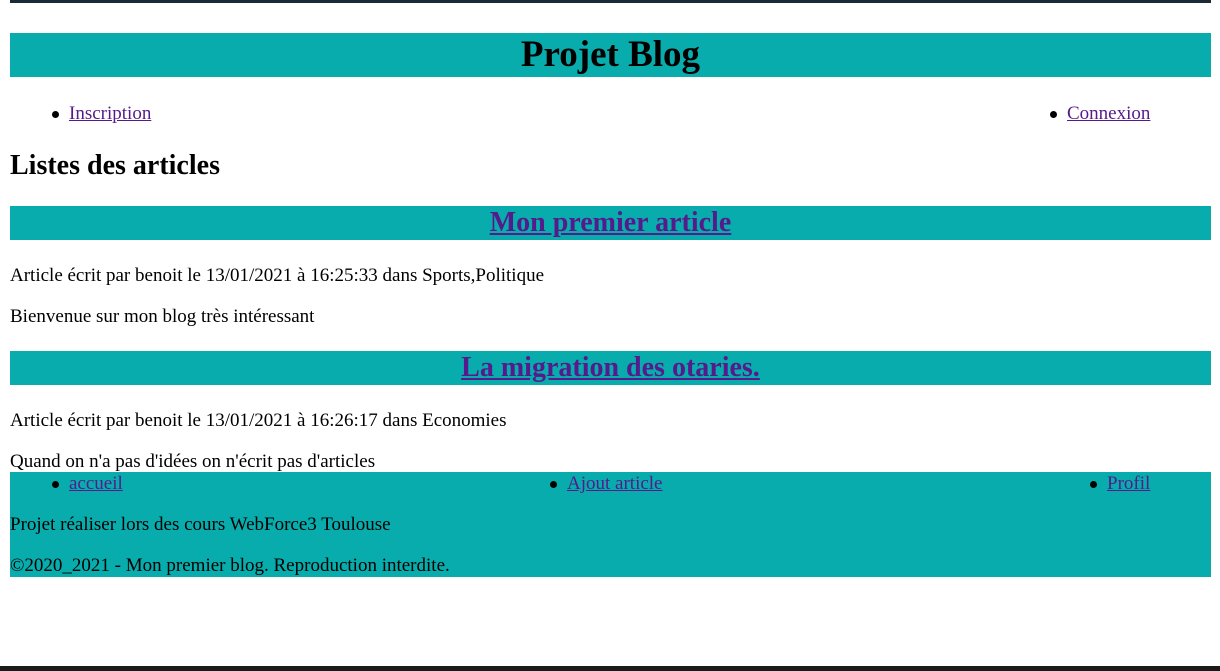 The image size is (1220, 671). I want to click on article-title-link: Mon premier article, so click(611, 222).